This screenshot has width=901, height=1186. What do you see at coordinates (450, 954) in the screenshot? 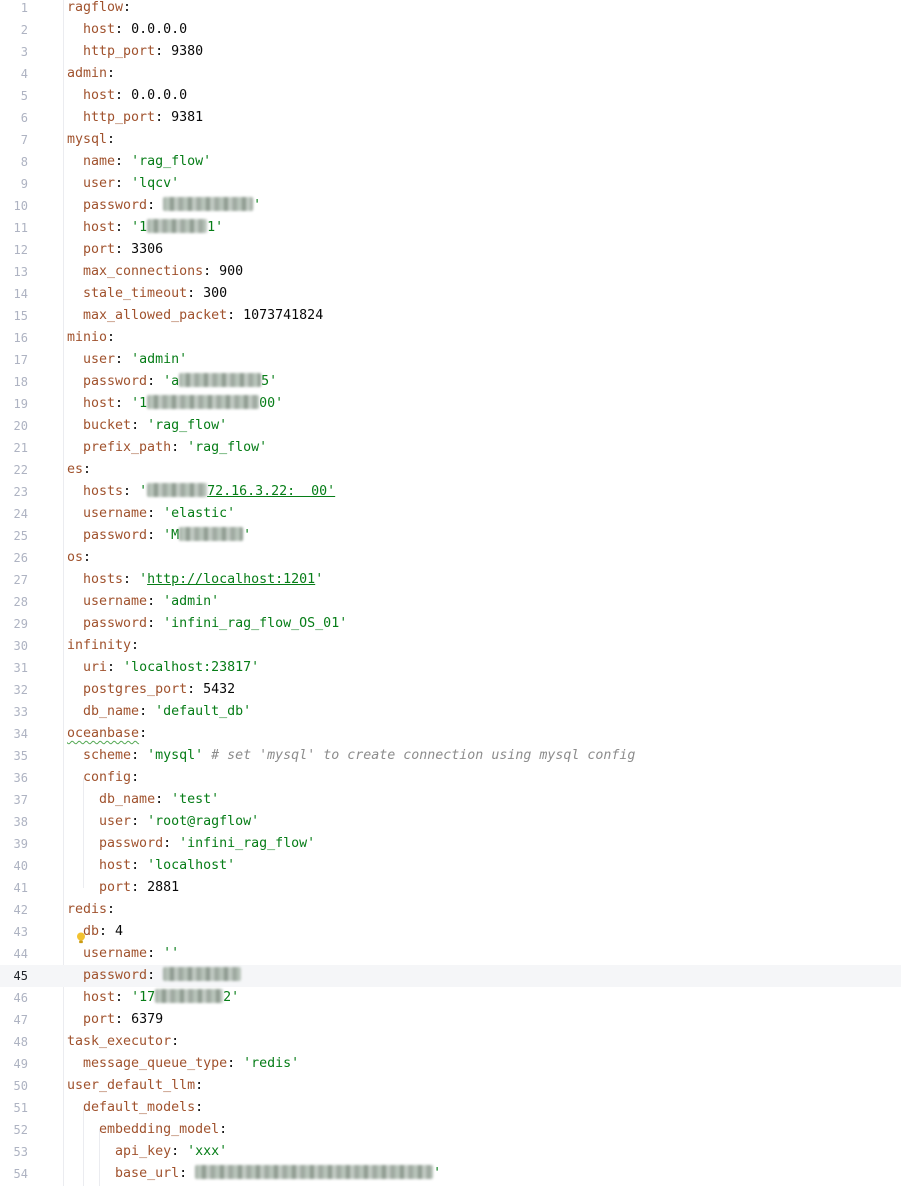
I see `code-line: 44 username: ''` at bounding box center [450, 954].